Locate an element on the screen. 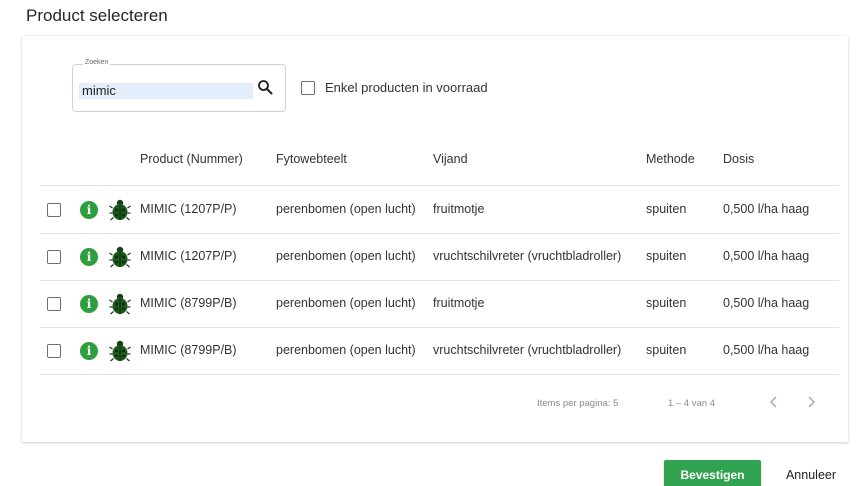 This screenshot has width=864, height=486. items-per-page-label: Items per pagina: is located at coordinates (574, 403).